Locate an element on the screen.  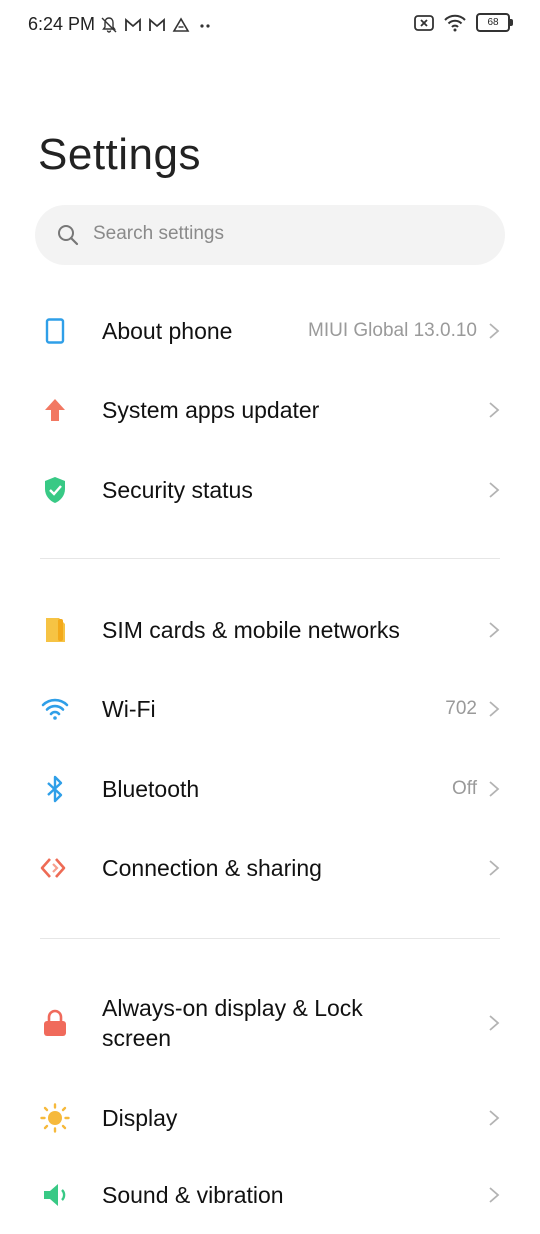
search-placeholder: Search settings is located at coordinates (158, 233).